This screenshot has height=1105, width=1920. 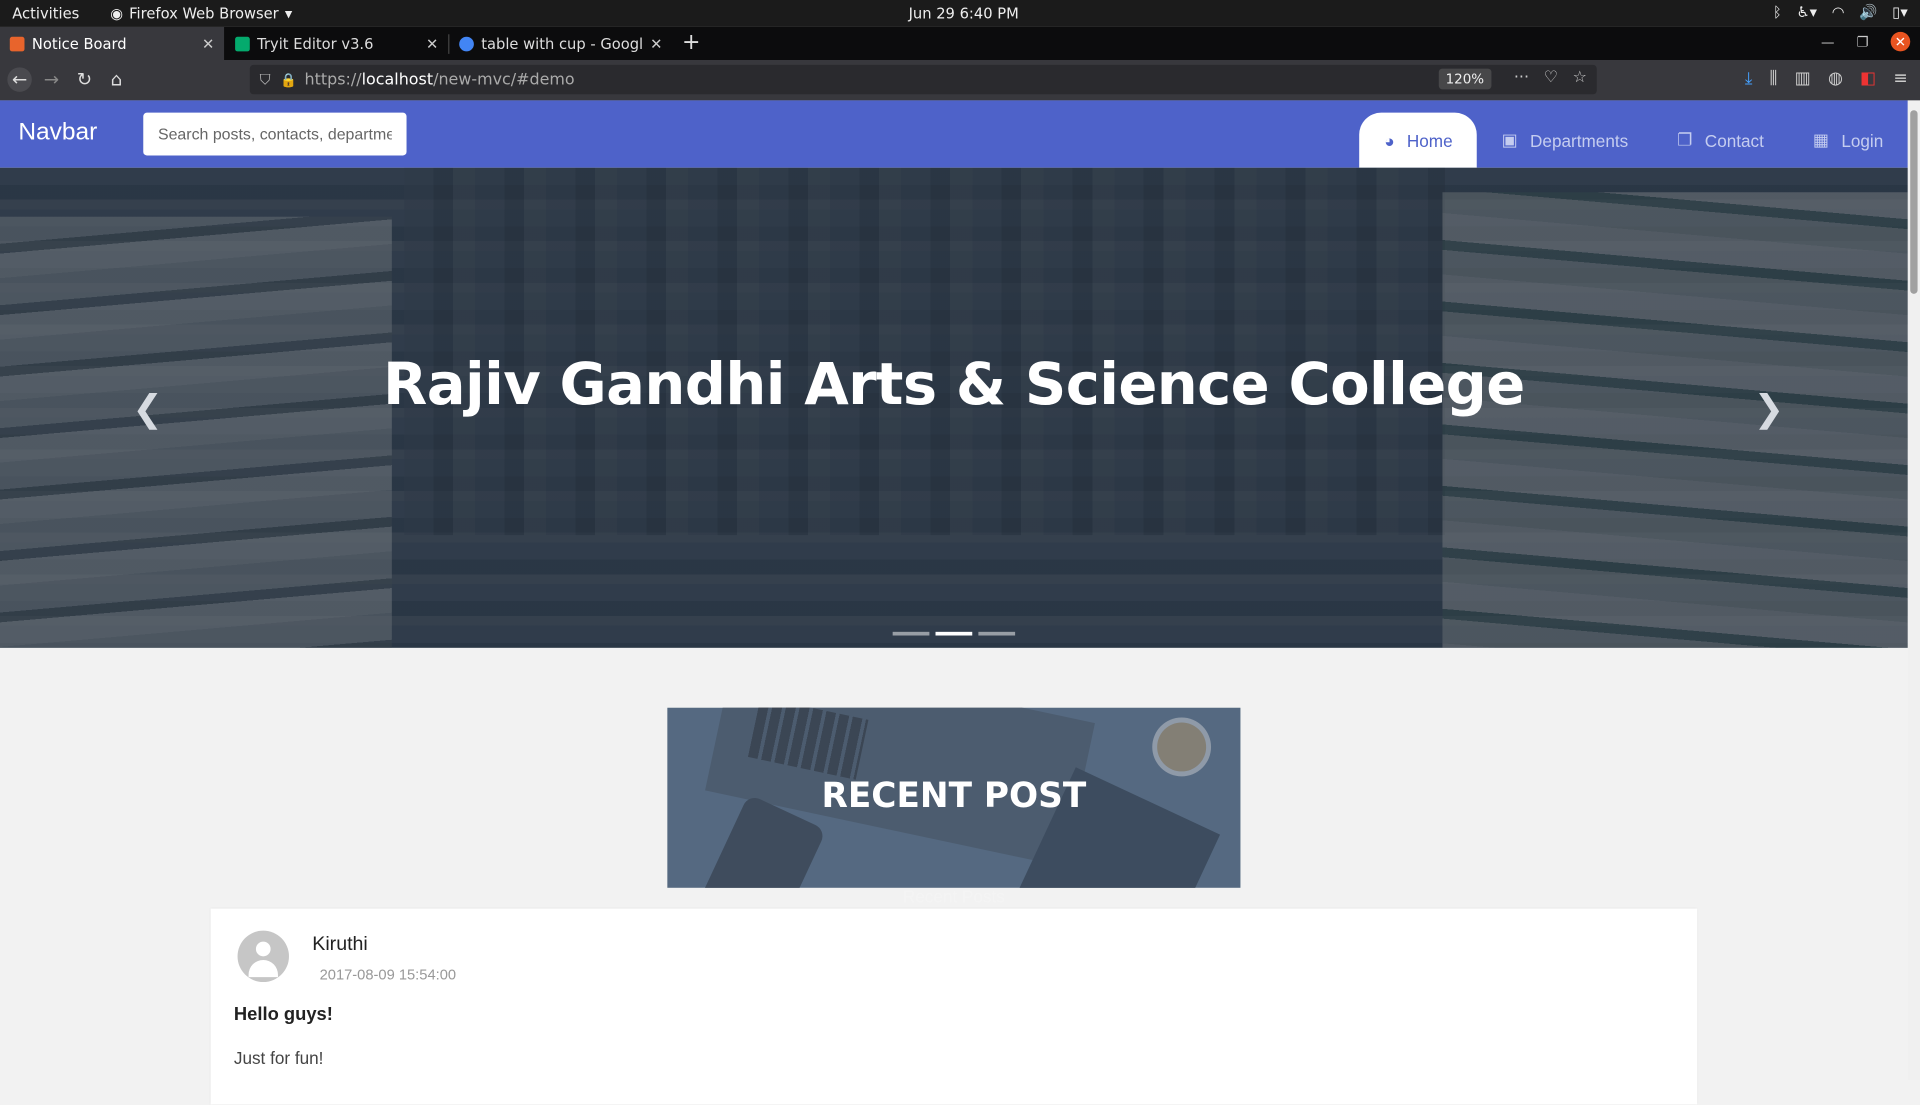 I want to click on clone-icon: ❐, so click(x=1685, y=139).